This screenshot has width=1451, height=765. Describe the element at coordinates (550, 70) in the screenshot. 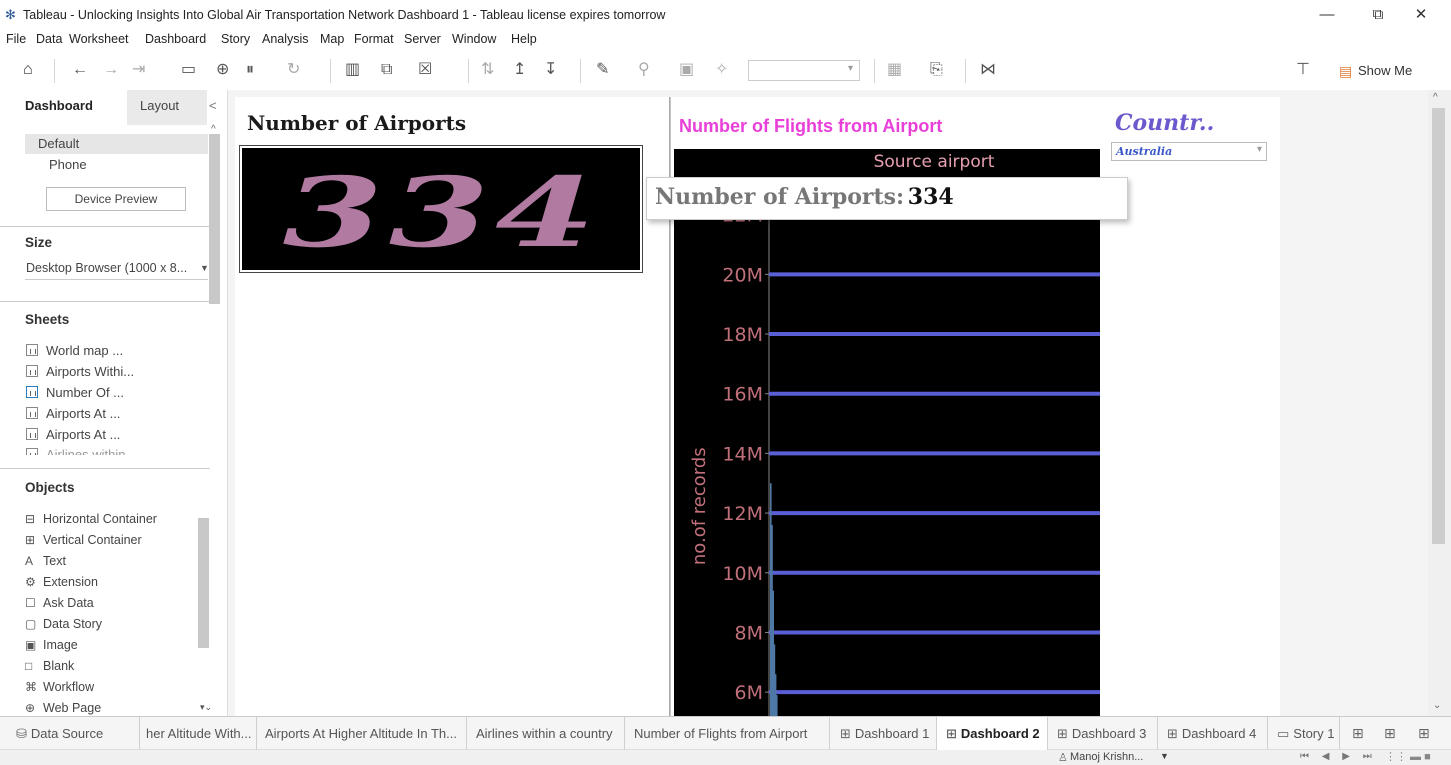

I see `sort-desc-icon: ↧` at that location.